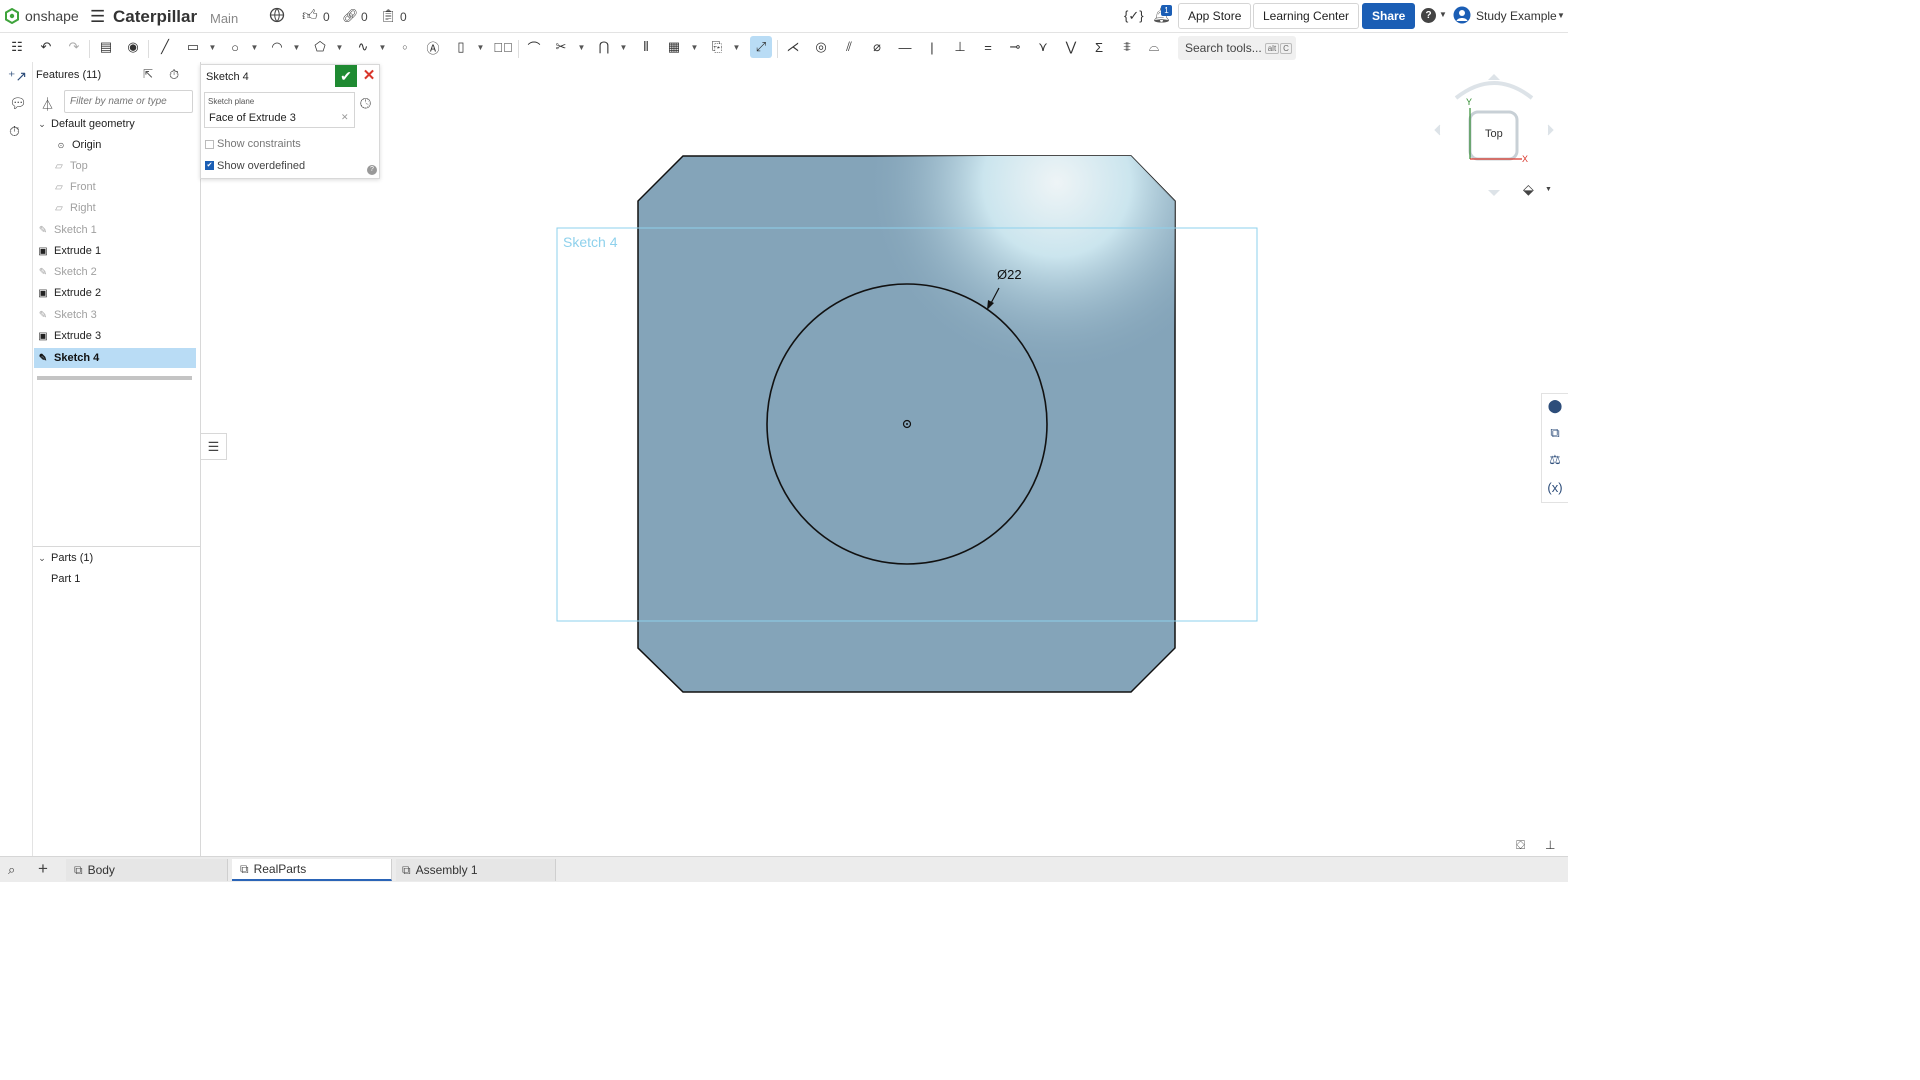  I want to click on learning-center-button: Learning Center, so click(1306, 16).